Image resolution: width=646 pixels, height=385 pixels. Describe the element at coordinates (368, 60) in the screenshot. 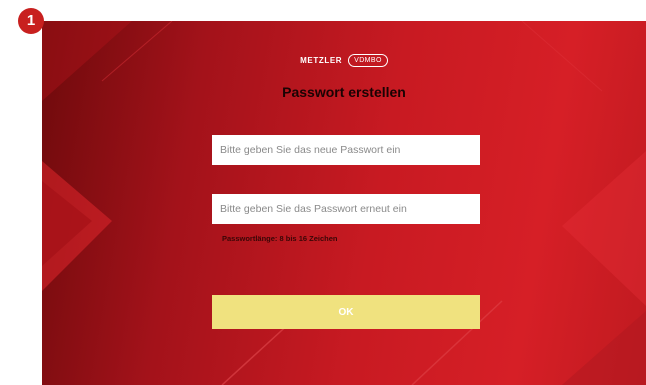

I see `brand-sub-badge: VDMBO` at that location.